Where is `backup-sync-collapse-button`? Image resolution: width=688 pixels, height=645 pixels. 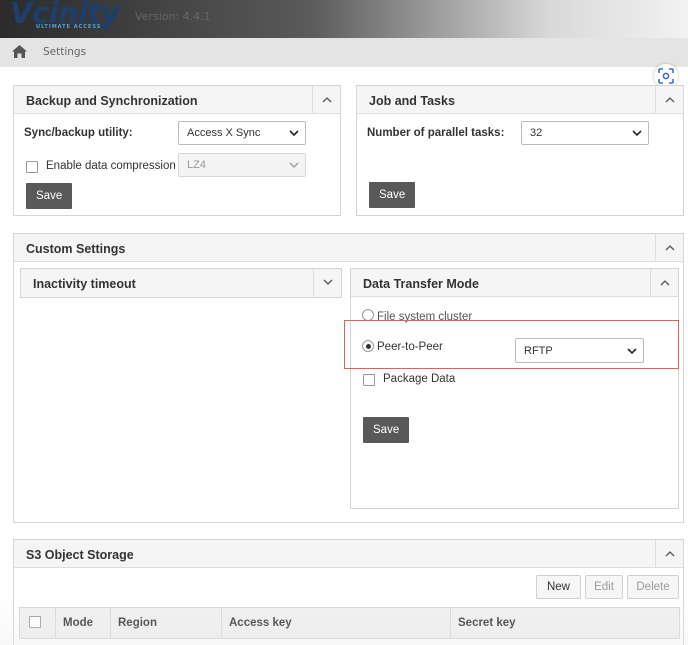
backup-sync-collapse-button is located at coordinates (326, 100).